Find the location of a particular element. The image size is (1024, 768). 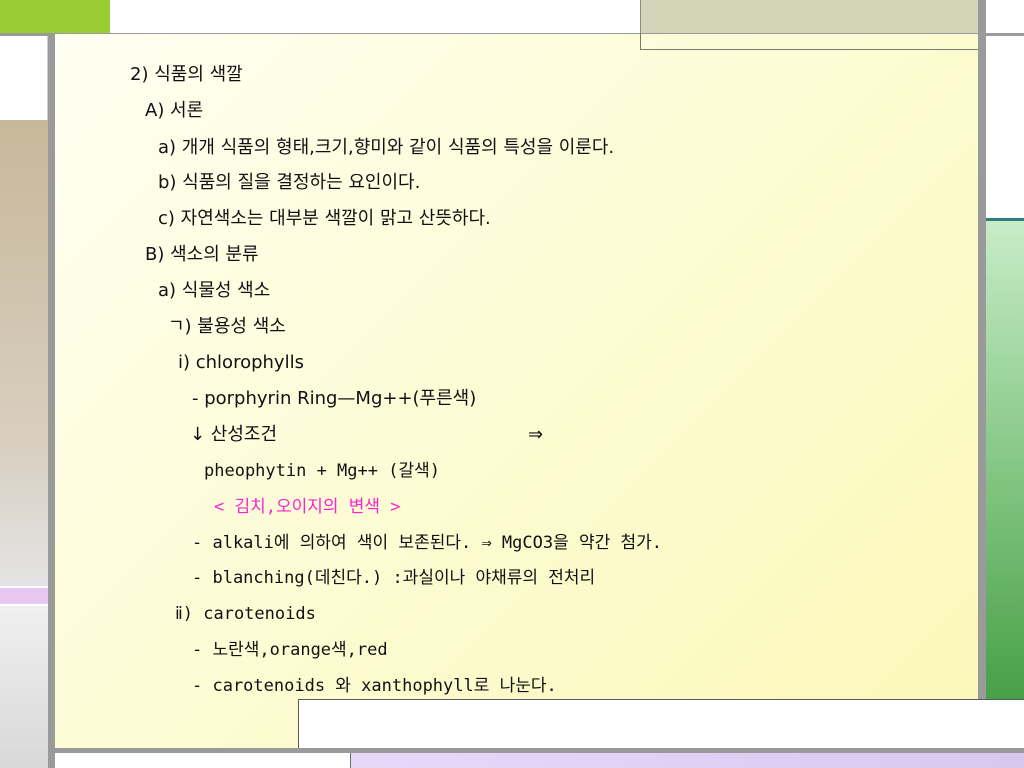

text-line: b) 식품의 질을 결정하는 요인이다. is located at coordinates (289, 182).